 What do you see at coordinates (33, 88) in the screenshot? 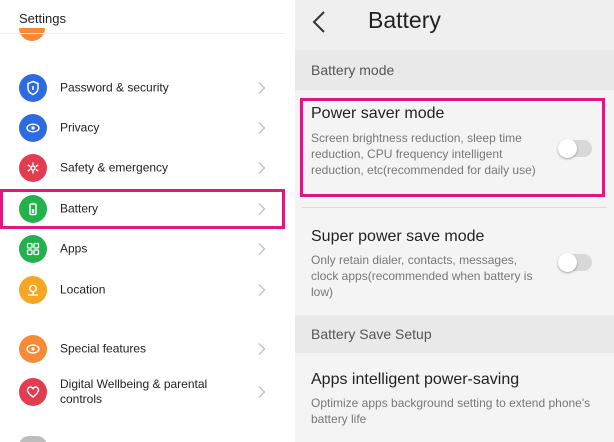
I see `shield-icon` at bounding box center [33, 88].